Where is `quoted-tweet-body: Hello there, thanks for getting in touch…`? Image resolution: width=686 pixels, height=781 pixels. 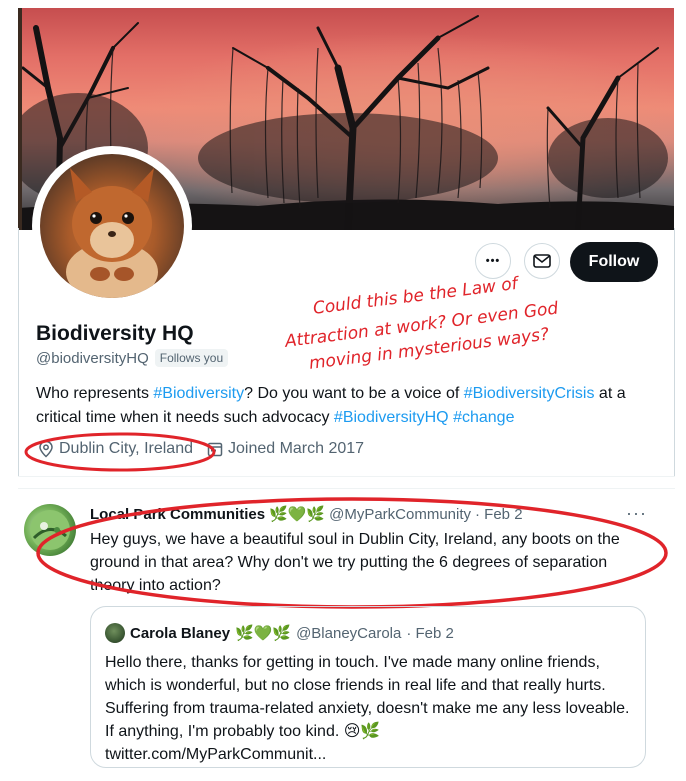 quoted-tweet-body: Hello there, thanks for getting in touch… is located at coordinates (367, 697).